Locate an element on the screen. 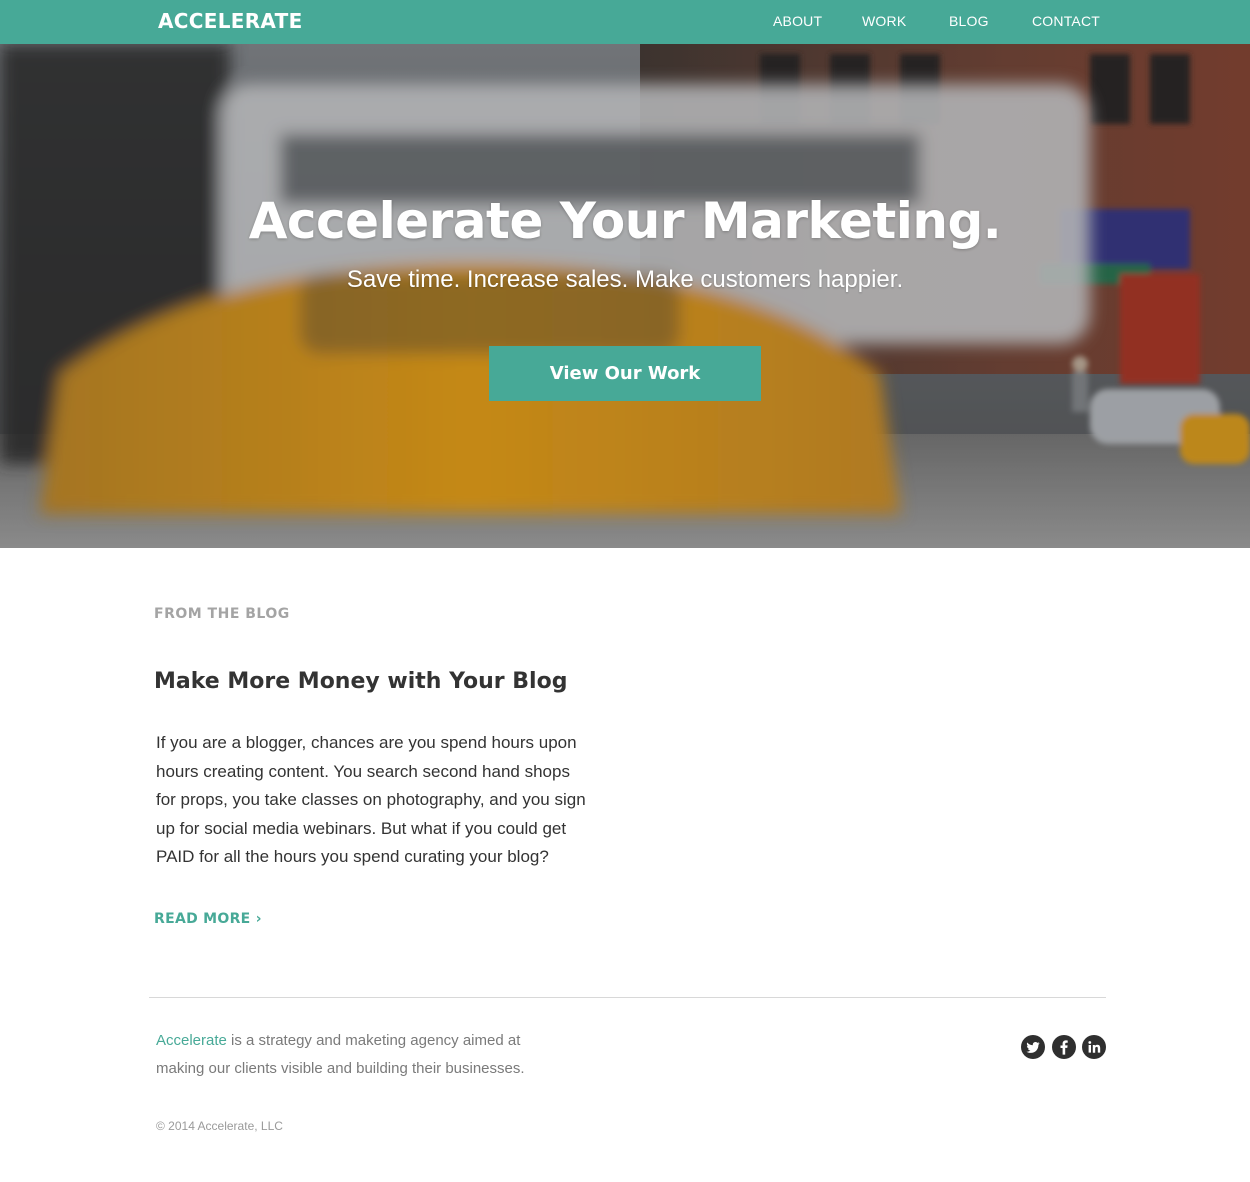  top-nav-bar: ACCELERATE ABOUT WORK BLOG CONTACT is located at coordinates (625, 22).